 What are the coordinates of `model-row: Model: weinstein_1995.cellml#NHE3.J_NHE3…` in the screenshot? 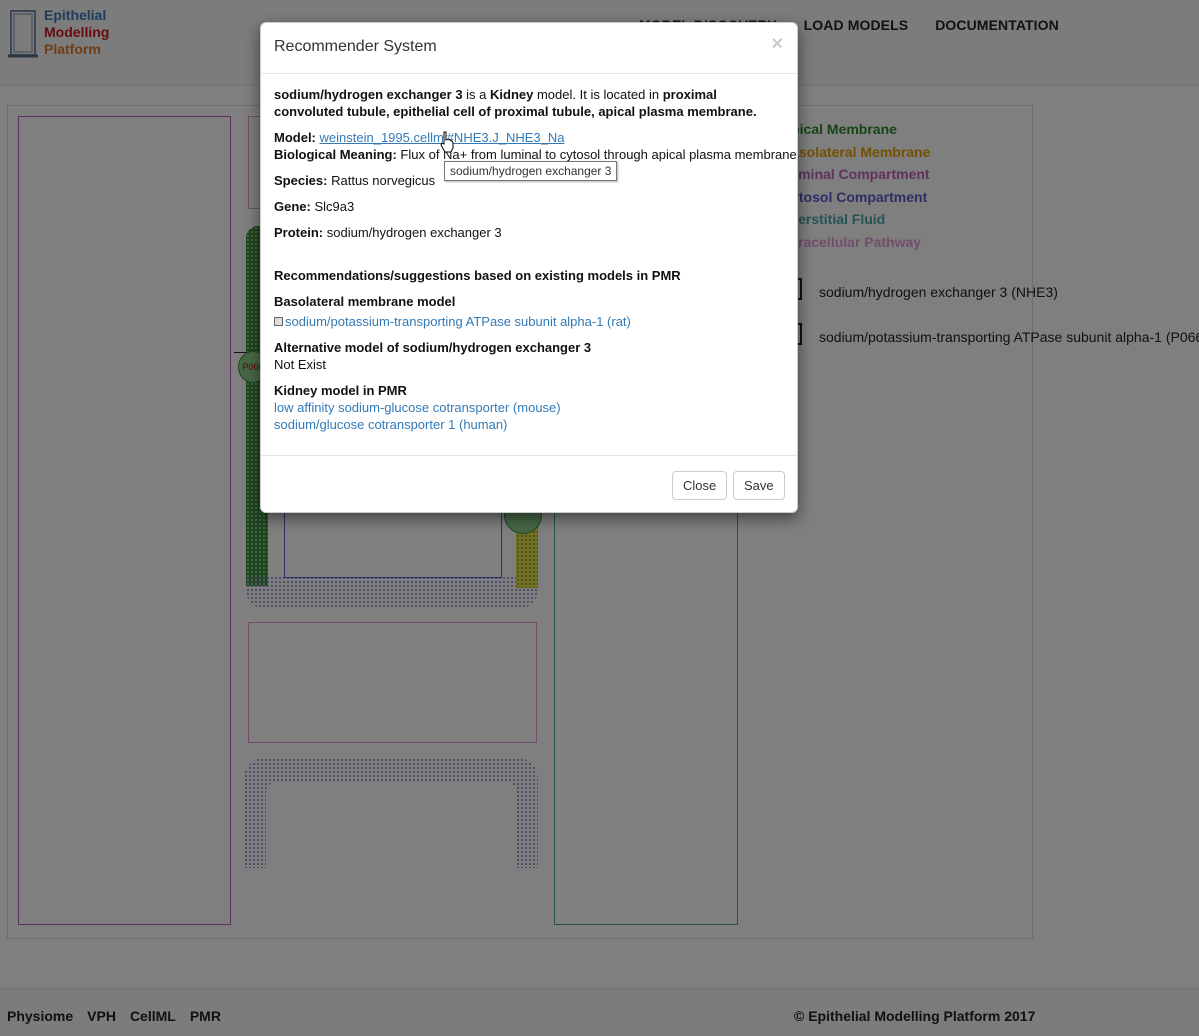 It's located at (419, 137).